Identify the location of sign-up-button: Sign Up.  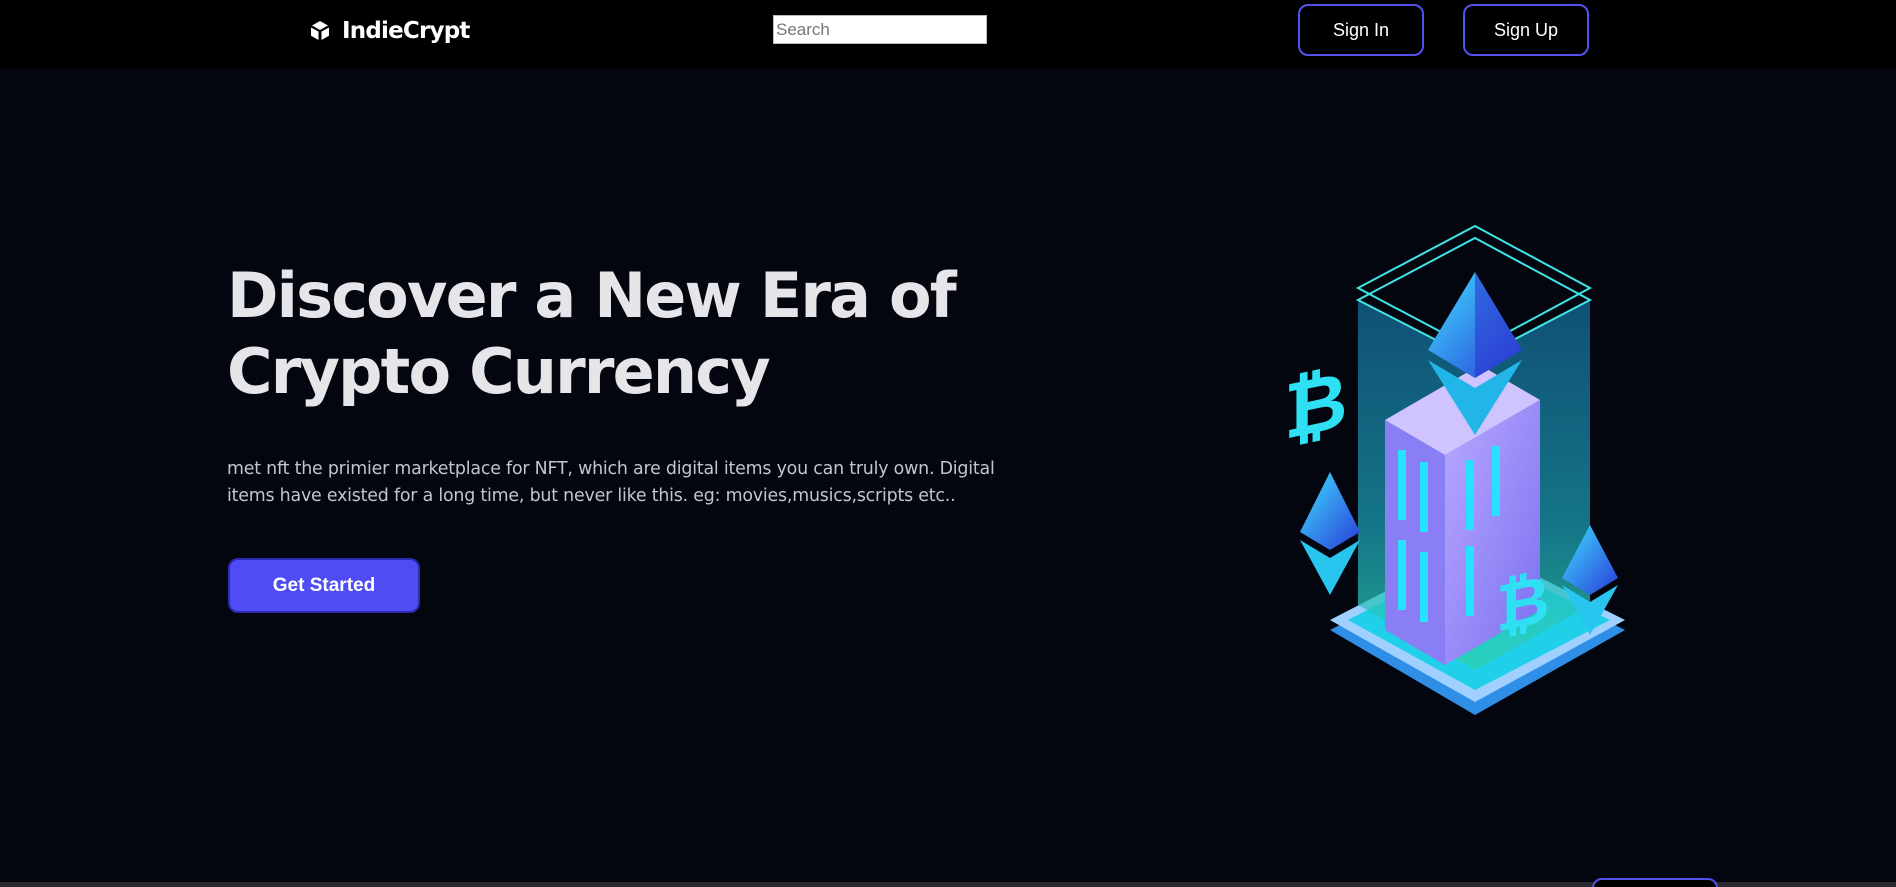
(1526, 30).